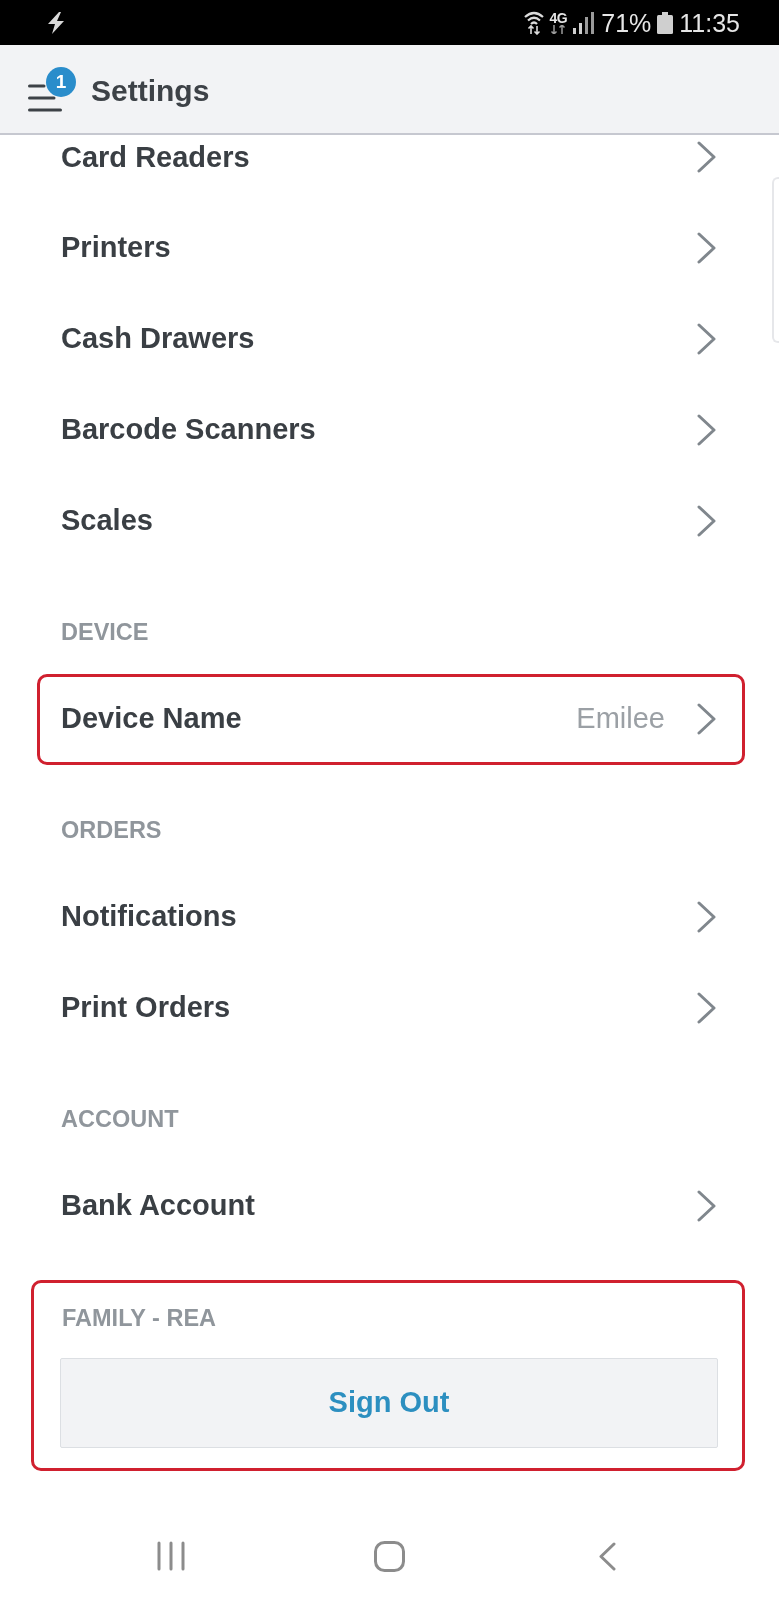  What do you see at coordinates (626, 22) in the screenshot?
I see `battery-percentage: 71%` at bounding box center [626, 22].